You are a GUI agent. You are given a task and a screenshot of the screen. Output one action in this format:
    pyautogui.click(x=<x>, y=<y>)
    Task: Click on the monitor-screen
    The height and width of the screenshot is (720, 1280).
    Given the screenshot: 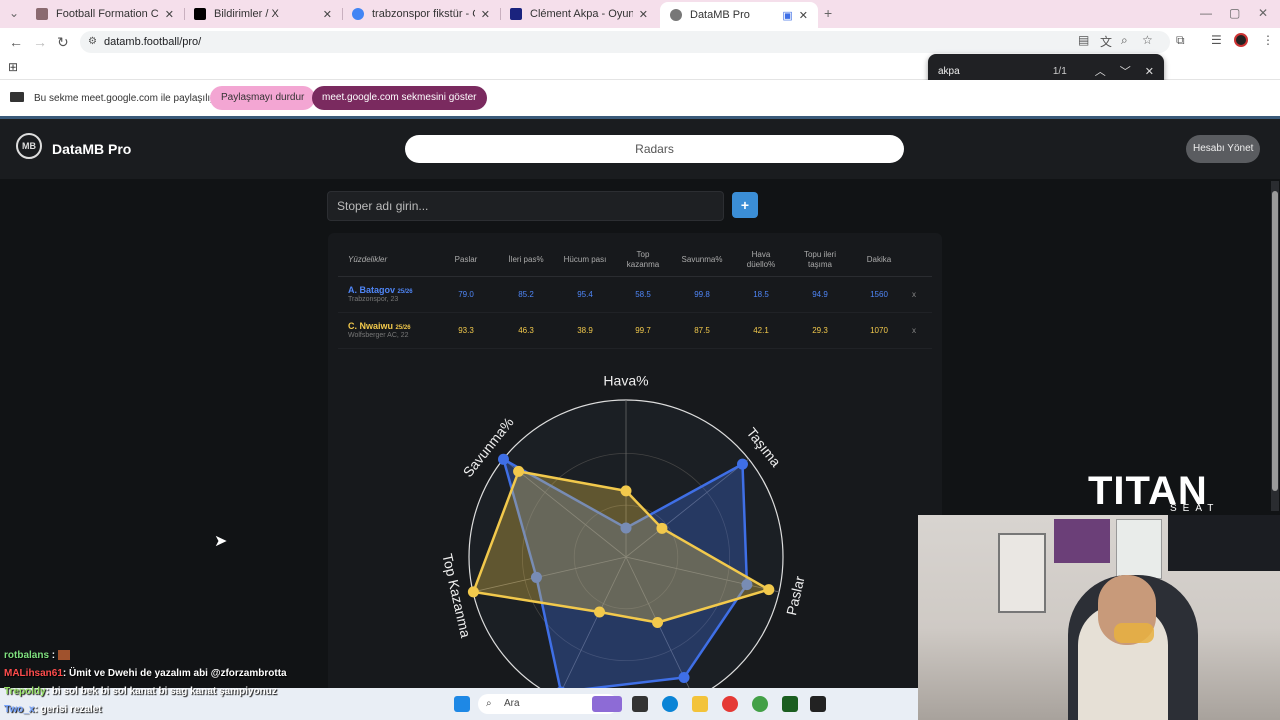 What is the action you would take?
    pyautogui.click(x=1224, y=543)
    